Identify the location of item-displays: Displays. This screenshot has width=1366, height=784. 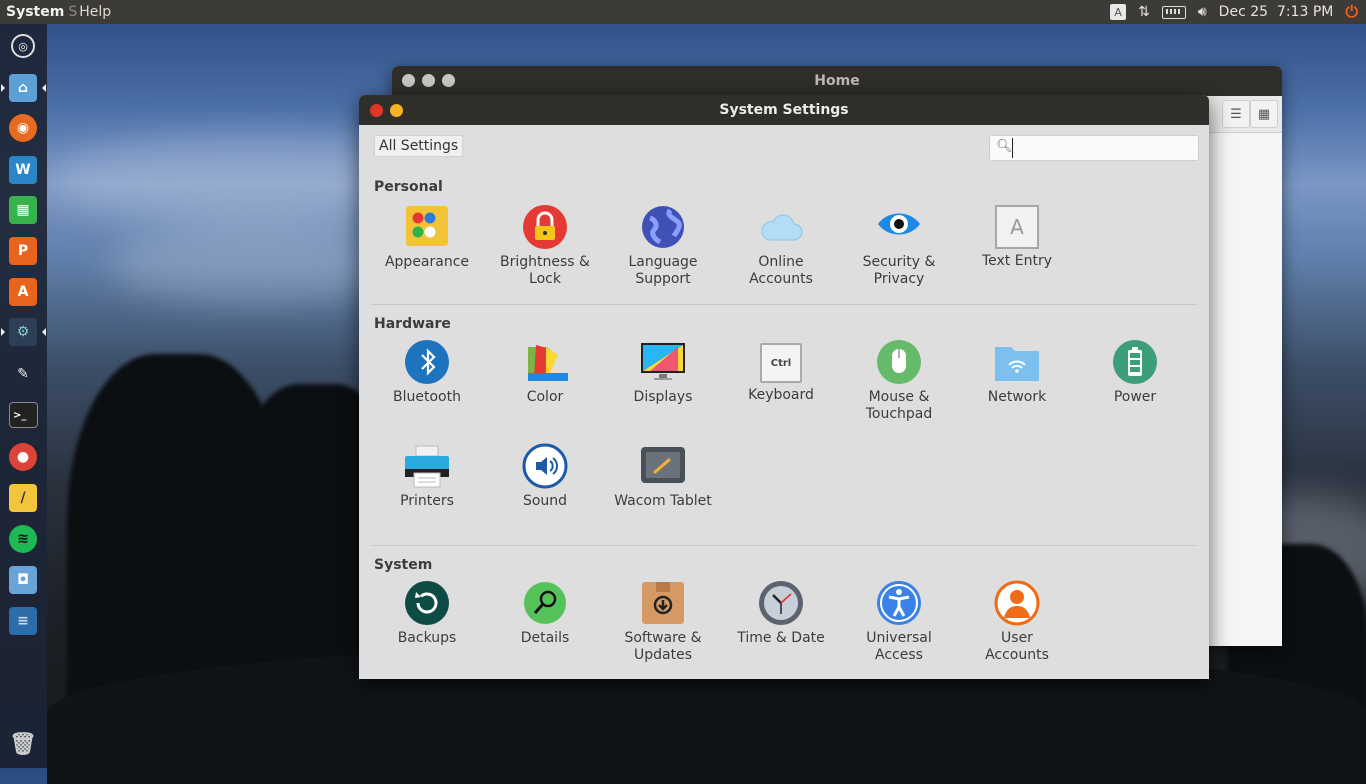
(663, 372).